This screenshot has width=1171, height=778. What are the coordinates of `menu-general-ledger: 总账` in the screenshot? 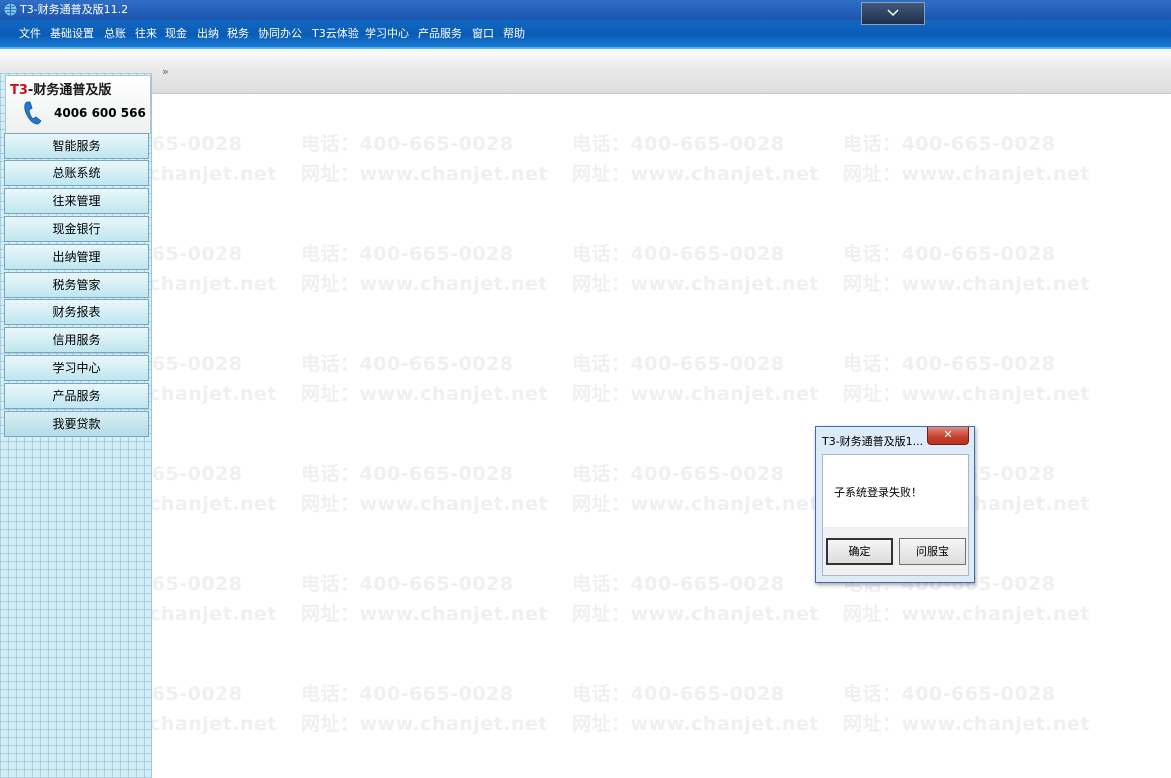 It's located at (115, 34).